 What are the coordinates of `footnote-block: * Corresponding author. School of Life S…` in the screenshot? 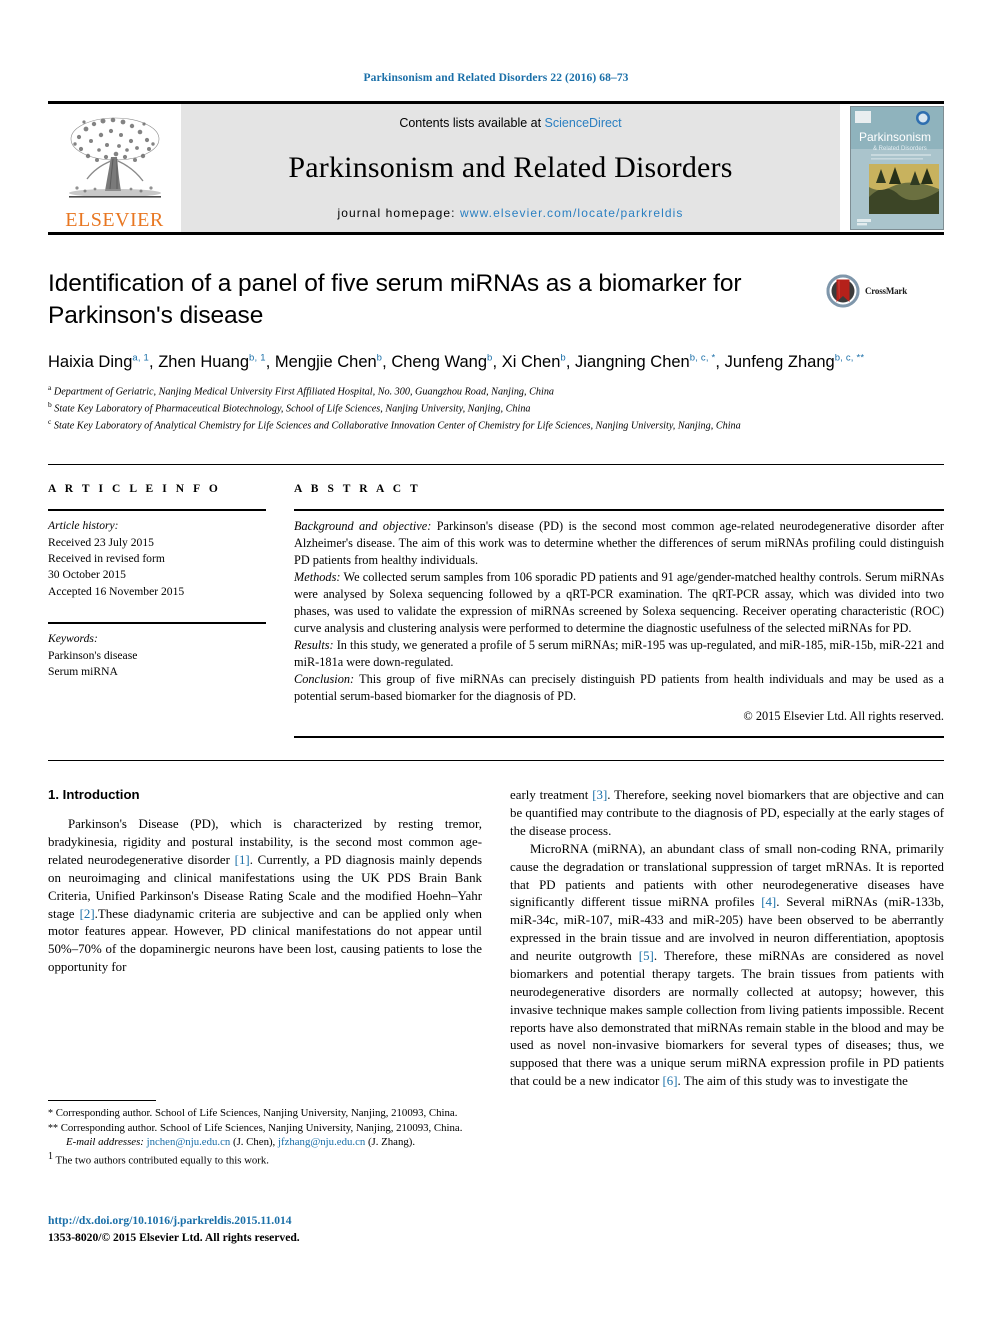 It's located at (265, 1134).